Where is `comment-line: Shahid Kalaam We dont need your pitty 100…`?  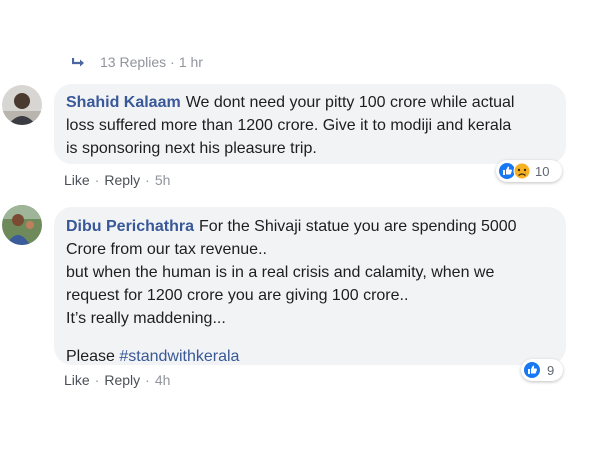 comment-line: Shahid Kalaam We dont need your pitty 100… is located at coordinates (310, 102).